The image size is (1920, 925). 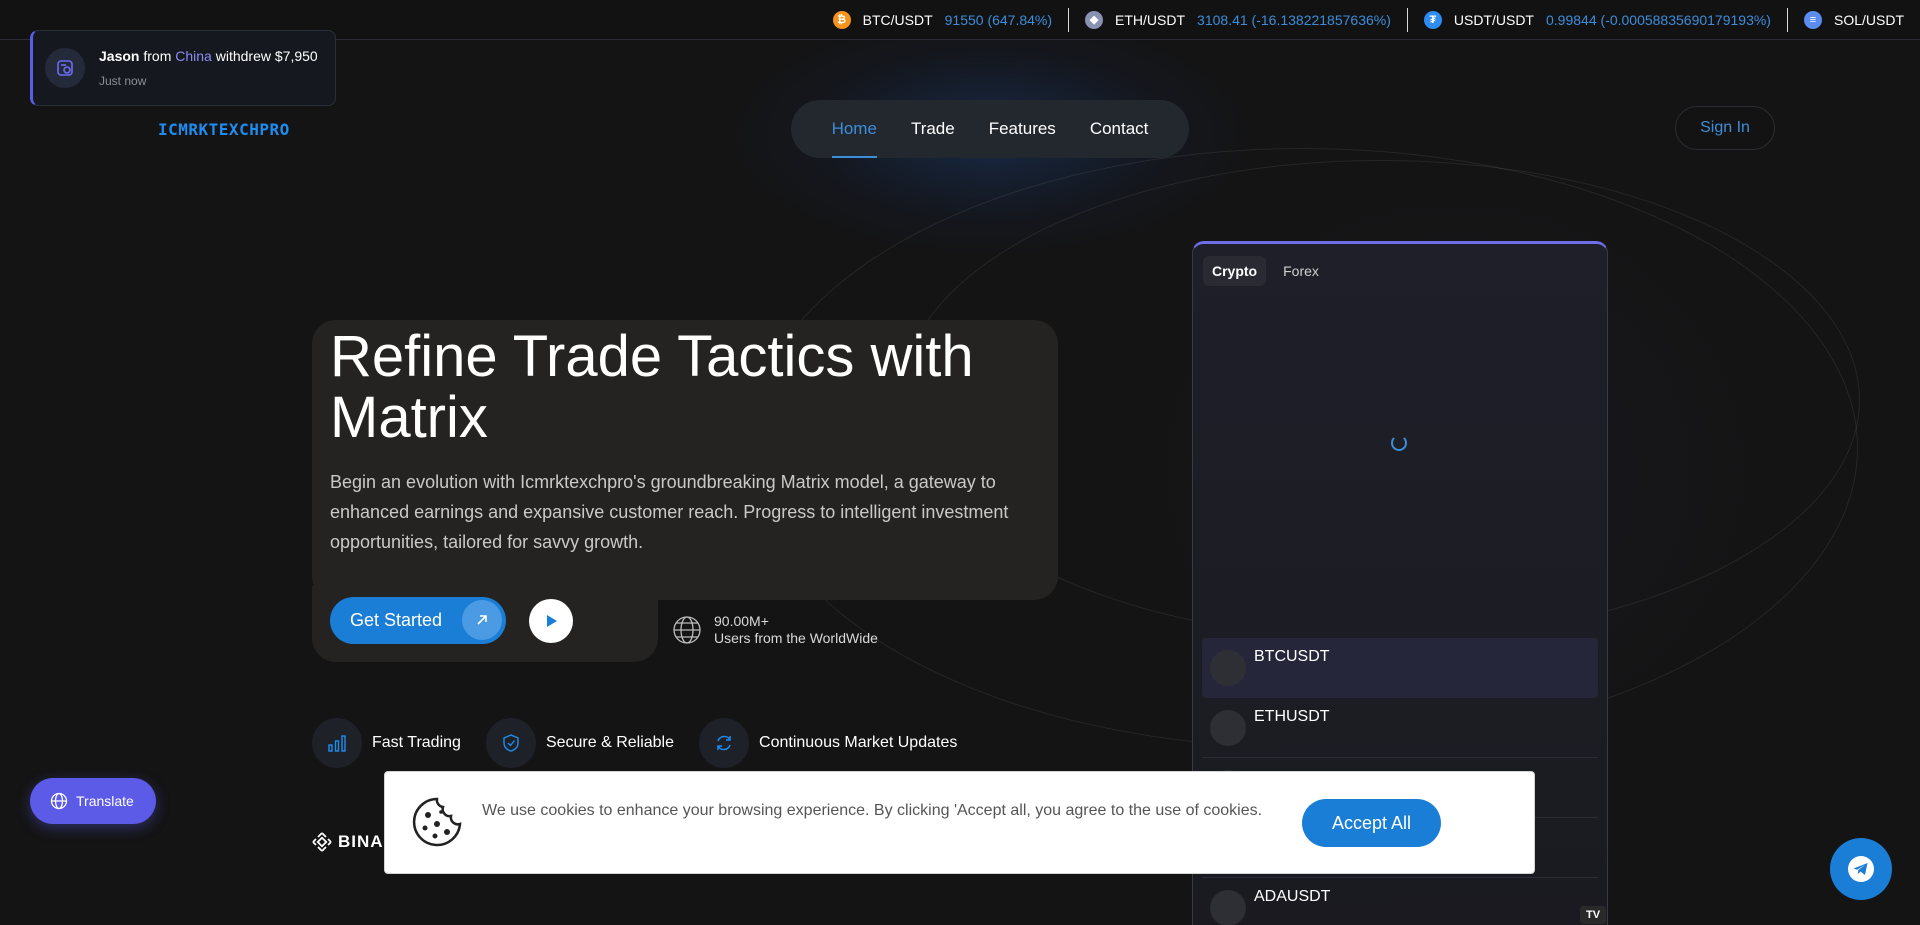 I want to click on notification-from: from, so click(x=157, y=56).